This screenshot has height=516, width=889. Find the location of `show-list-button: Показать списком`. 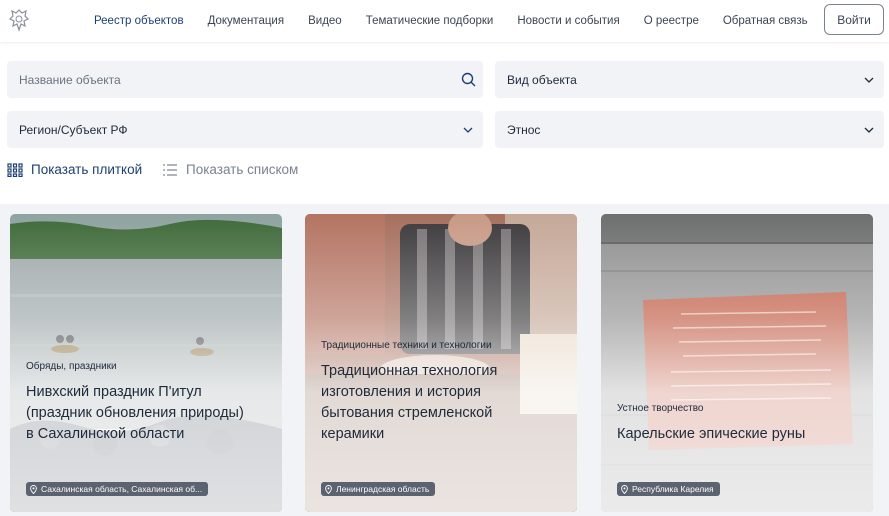

show-list-button: Показать списком is located at coordinates (230, 169).